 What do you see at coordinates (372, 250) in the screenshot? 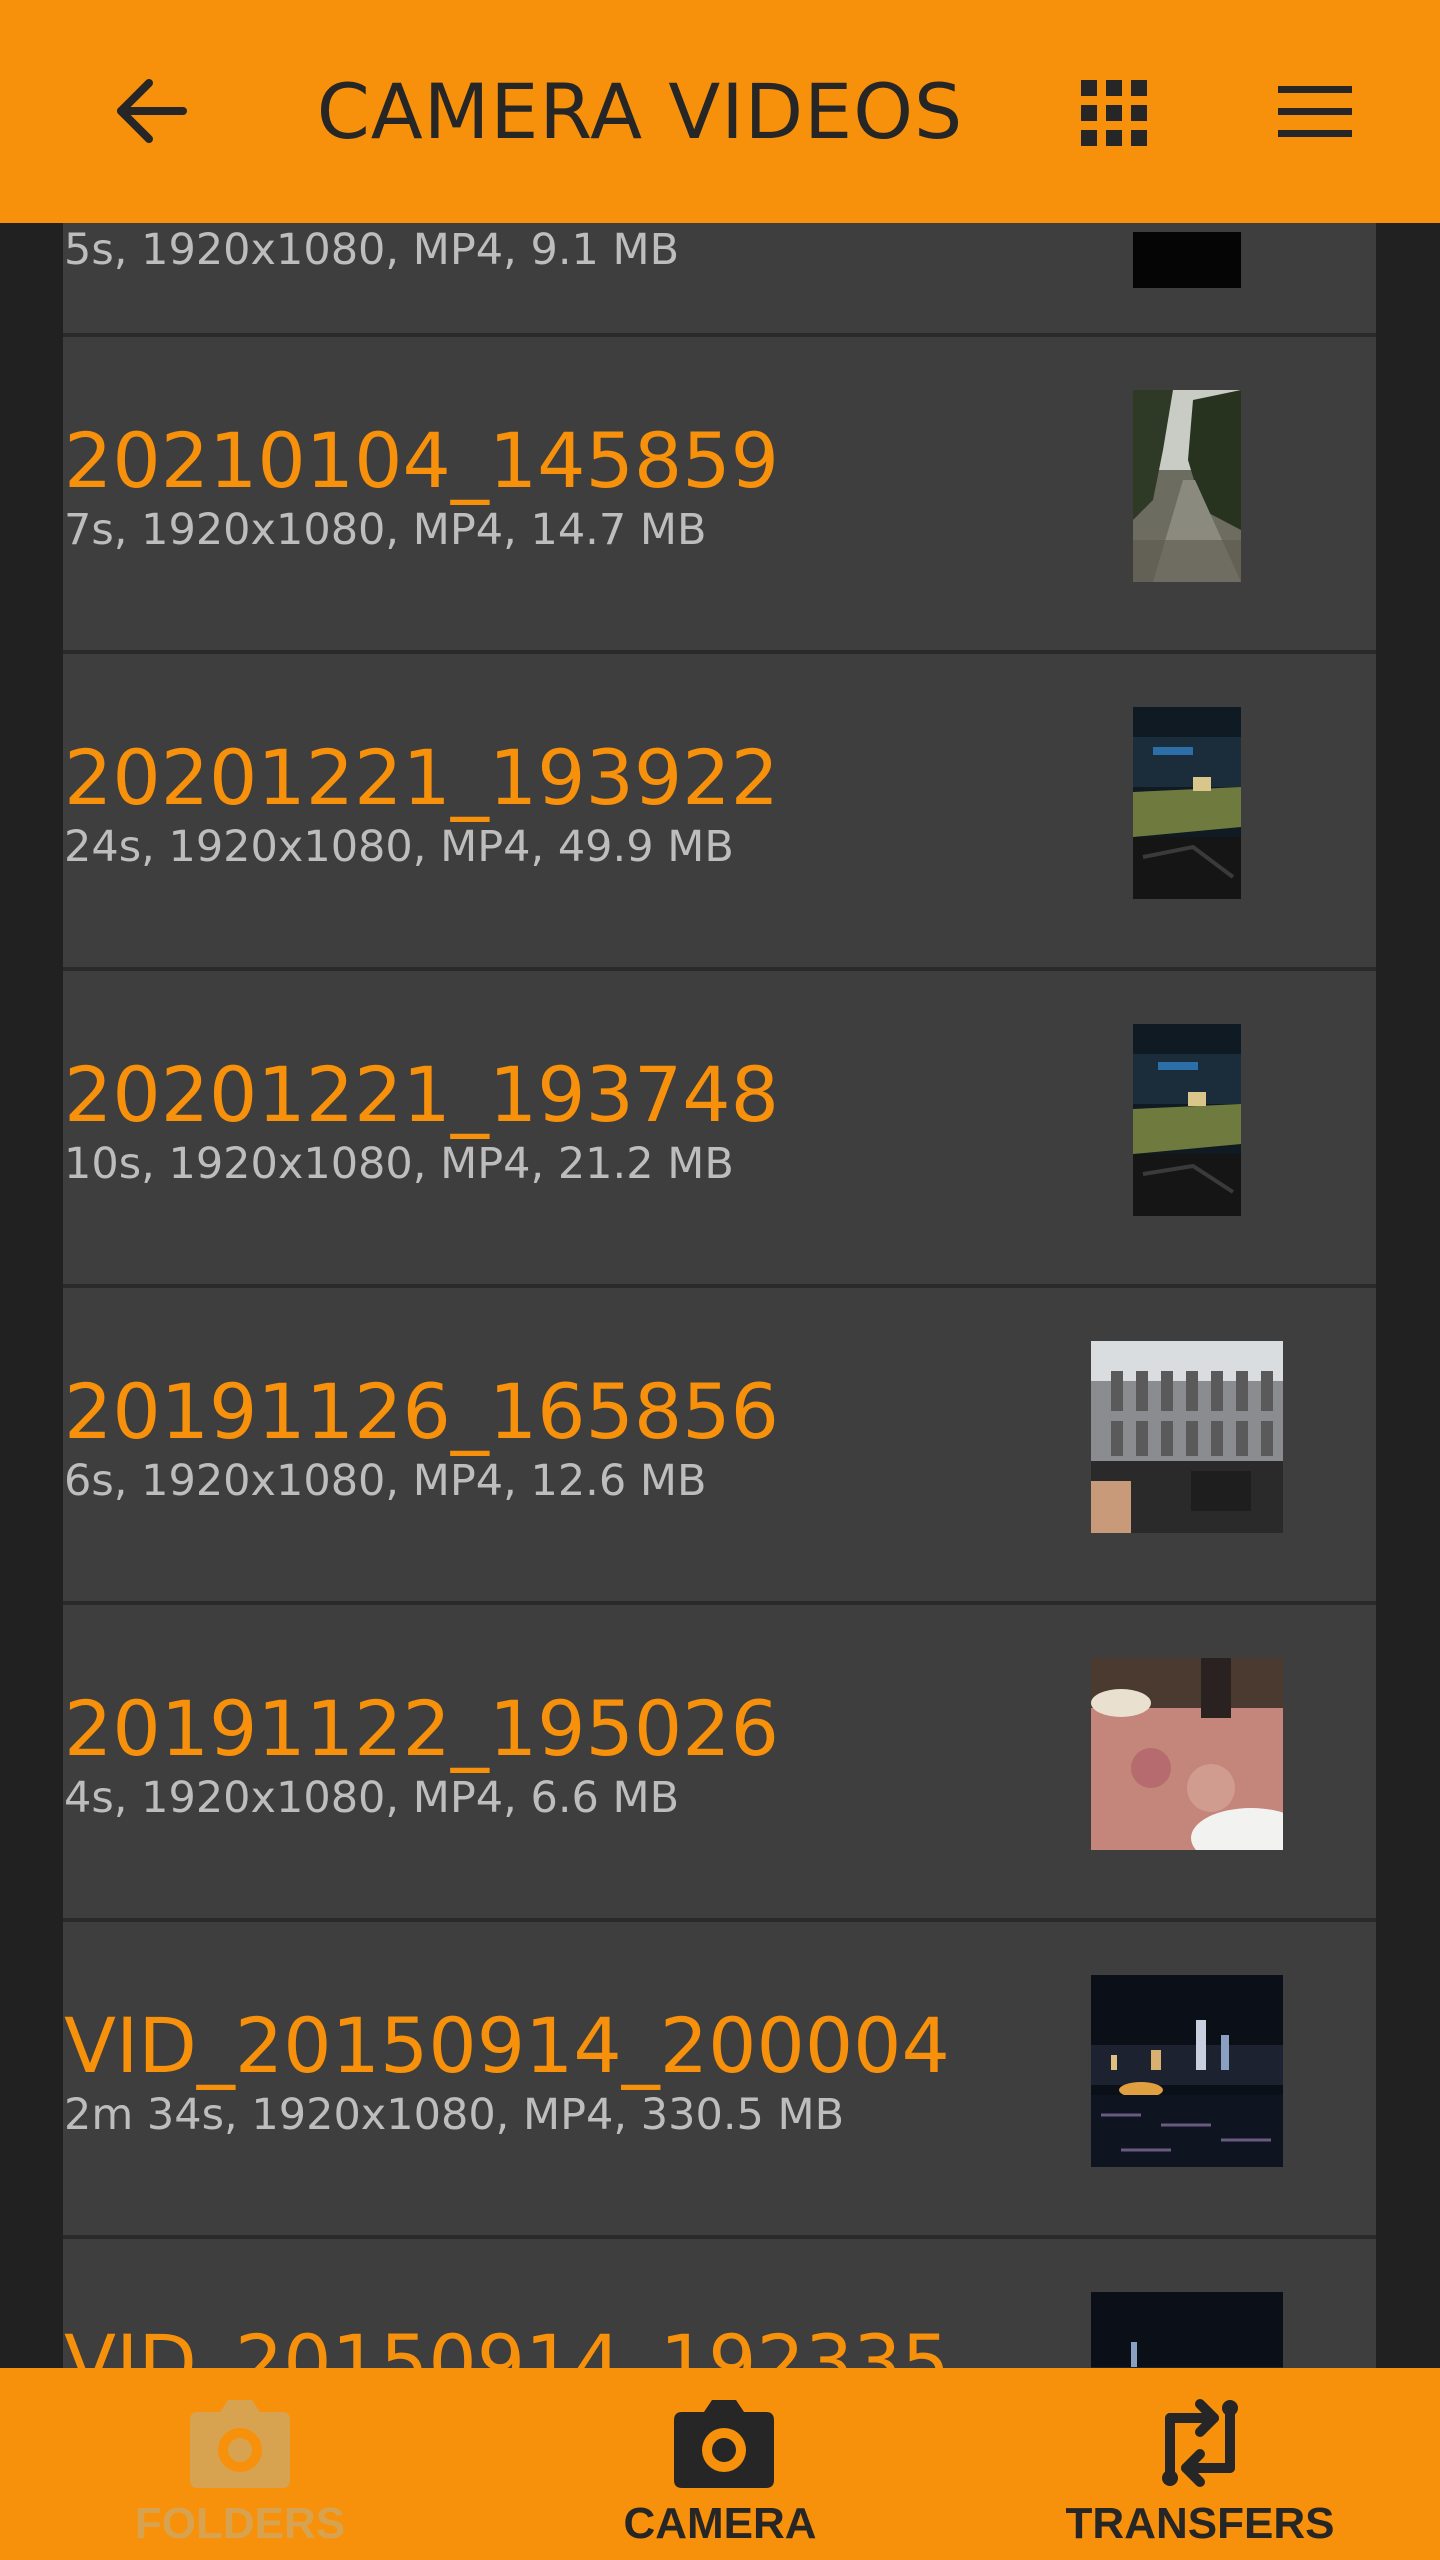
I see `video-meta: 5s, 1920x1080, MP4, 9.1 MB` at bounding box center [372, 250].